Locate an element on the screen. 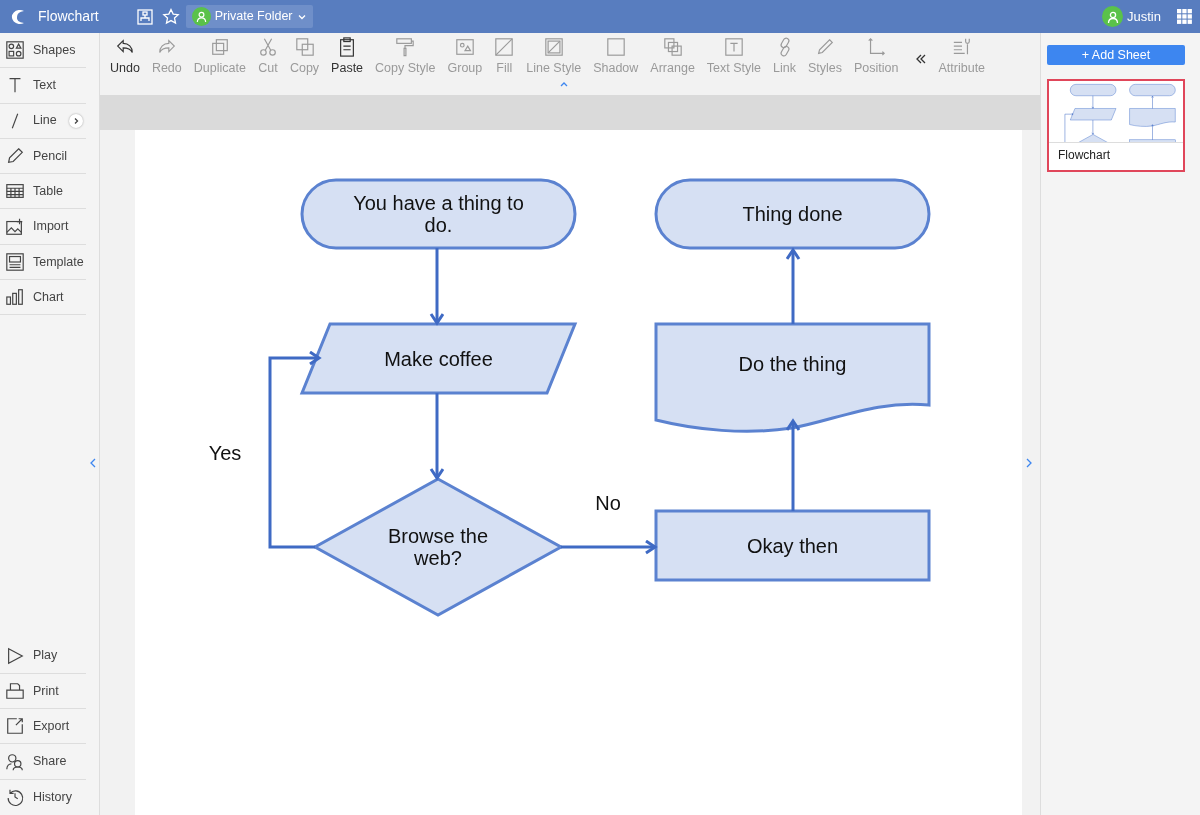  star-icon is located at coordinates (170, 16).